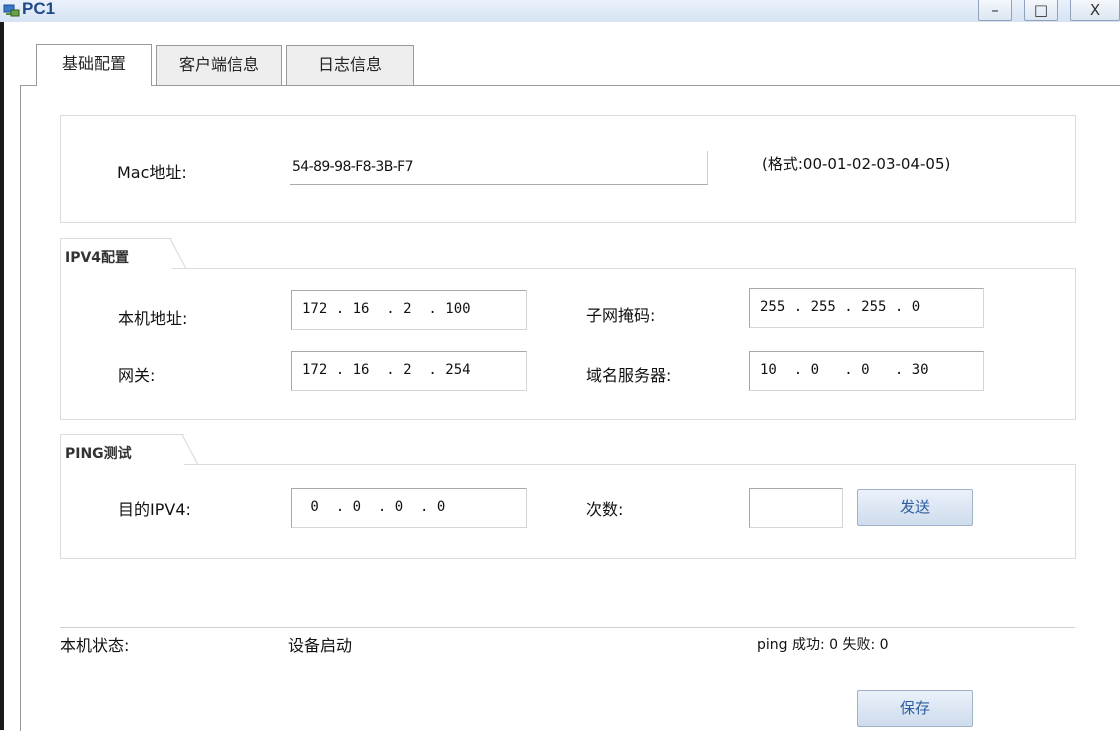 This screenshot has height=731, width=1120. I want to click on status-value: 设备启动, so click(320, 645).